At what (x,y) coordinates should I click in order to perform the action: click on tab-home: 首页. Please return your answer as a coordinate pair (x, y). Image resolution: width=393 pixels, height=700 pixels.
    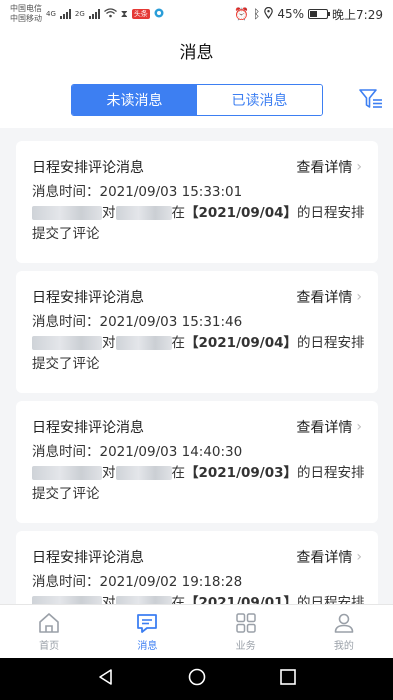
    Looking at the image, I should click on (49, 631).